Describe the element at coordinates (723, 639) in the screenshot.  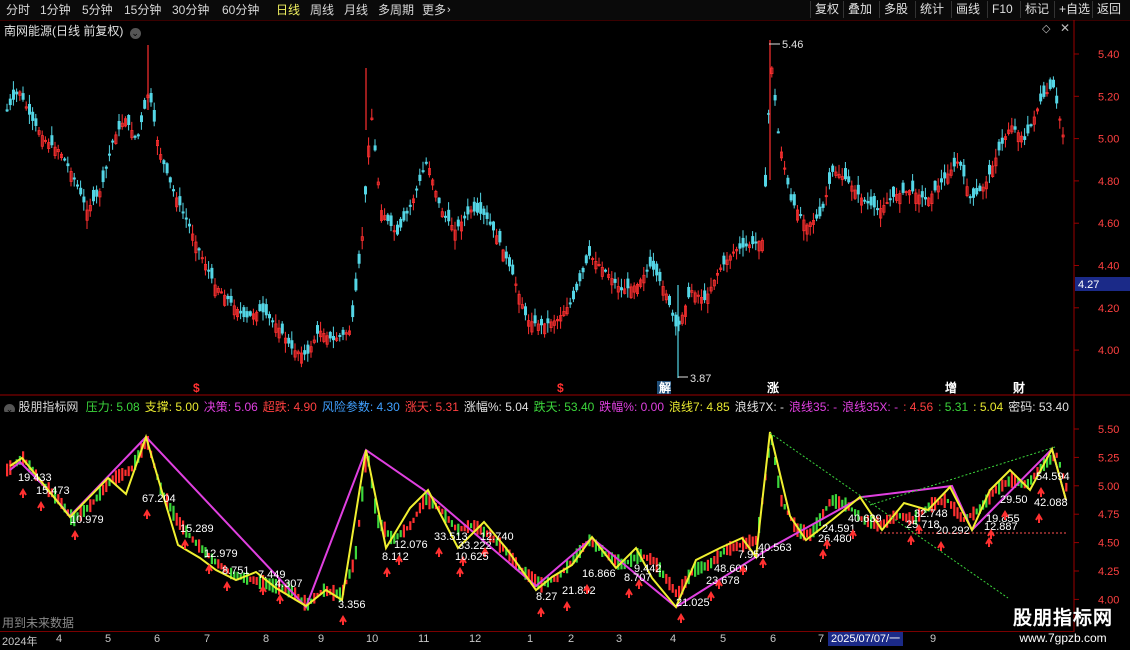
I see `date-tick: 5` at that location.